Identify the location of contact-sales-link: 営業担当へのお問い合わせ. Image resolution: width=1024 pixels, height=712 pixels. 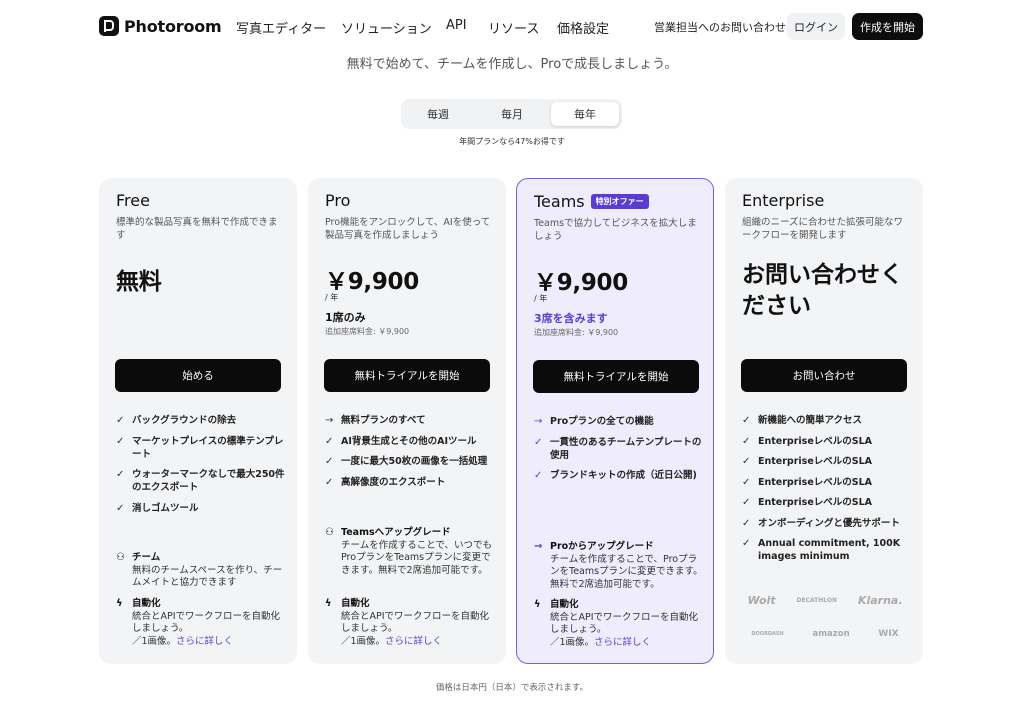
(720, 27).